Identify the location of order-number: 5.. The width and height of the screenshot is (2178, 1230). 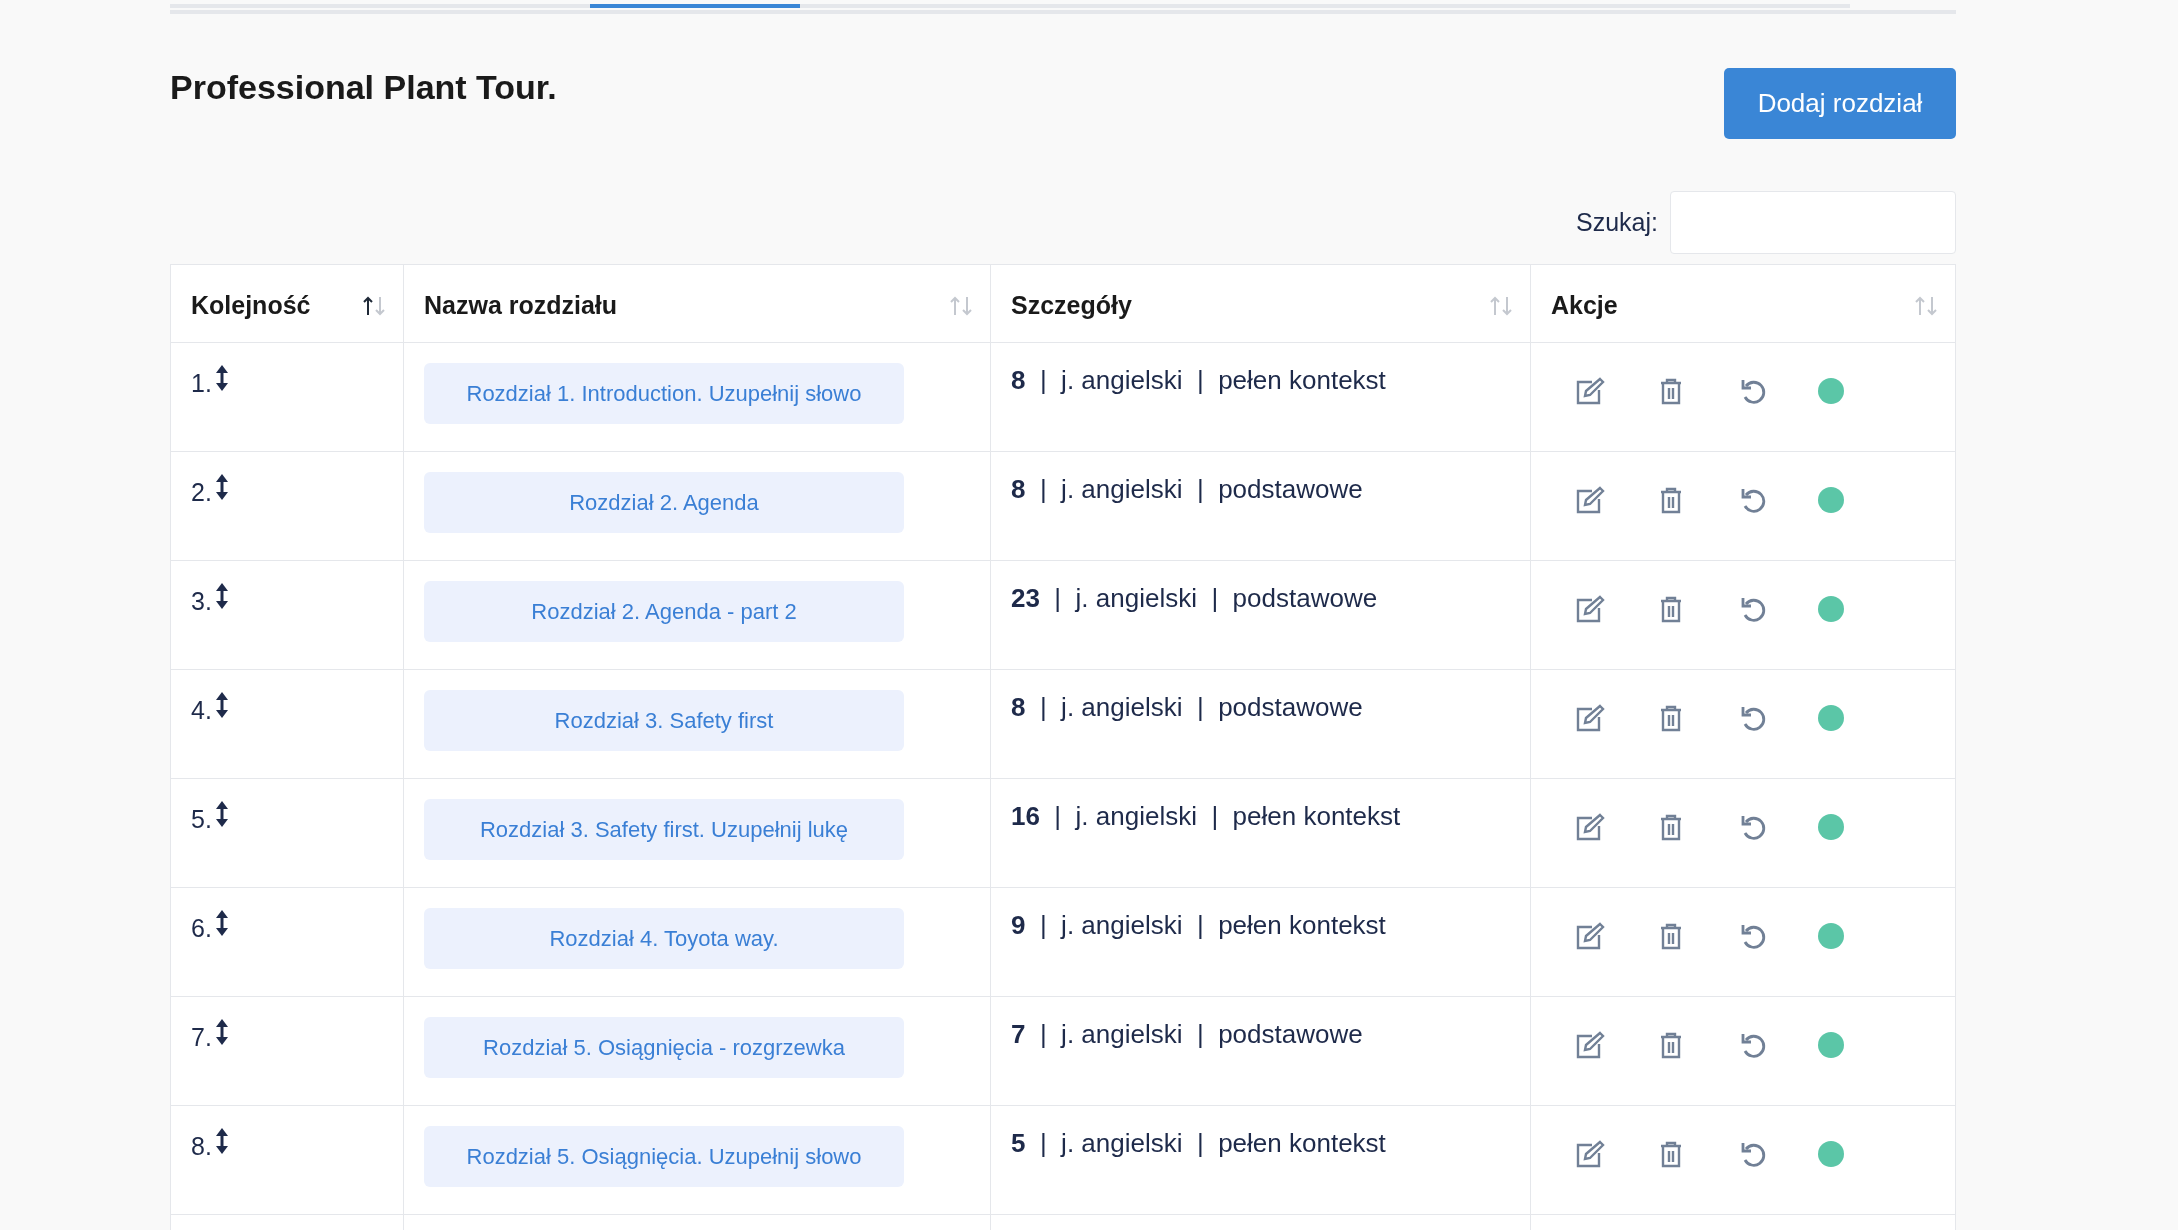
(201, 819).